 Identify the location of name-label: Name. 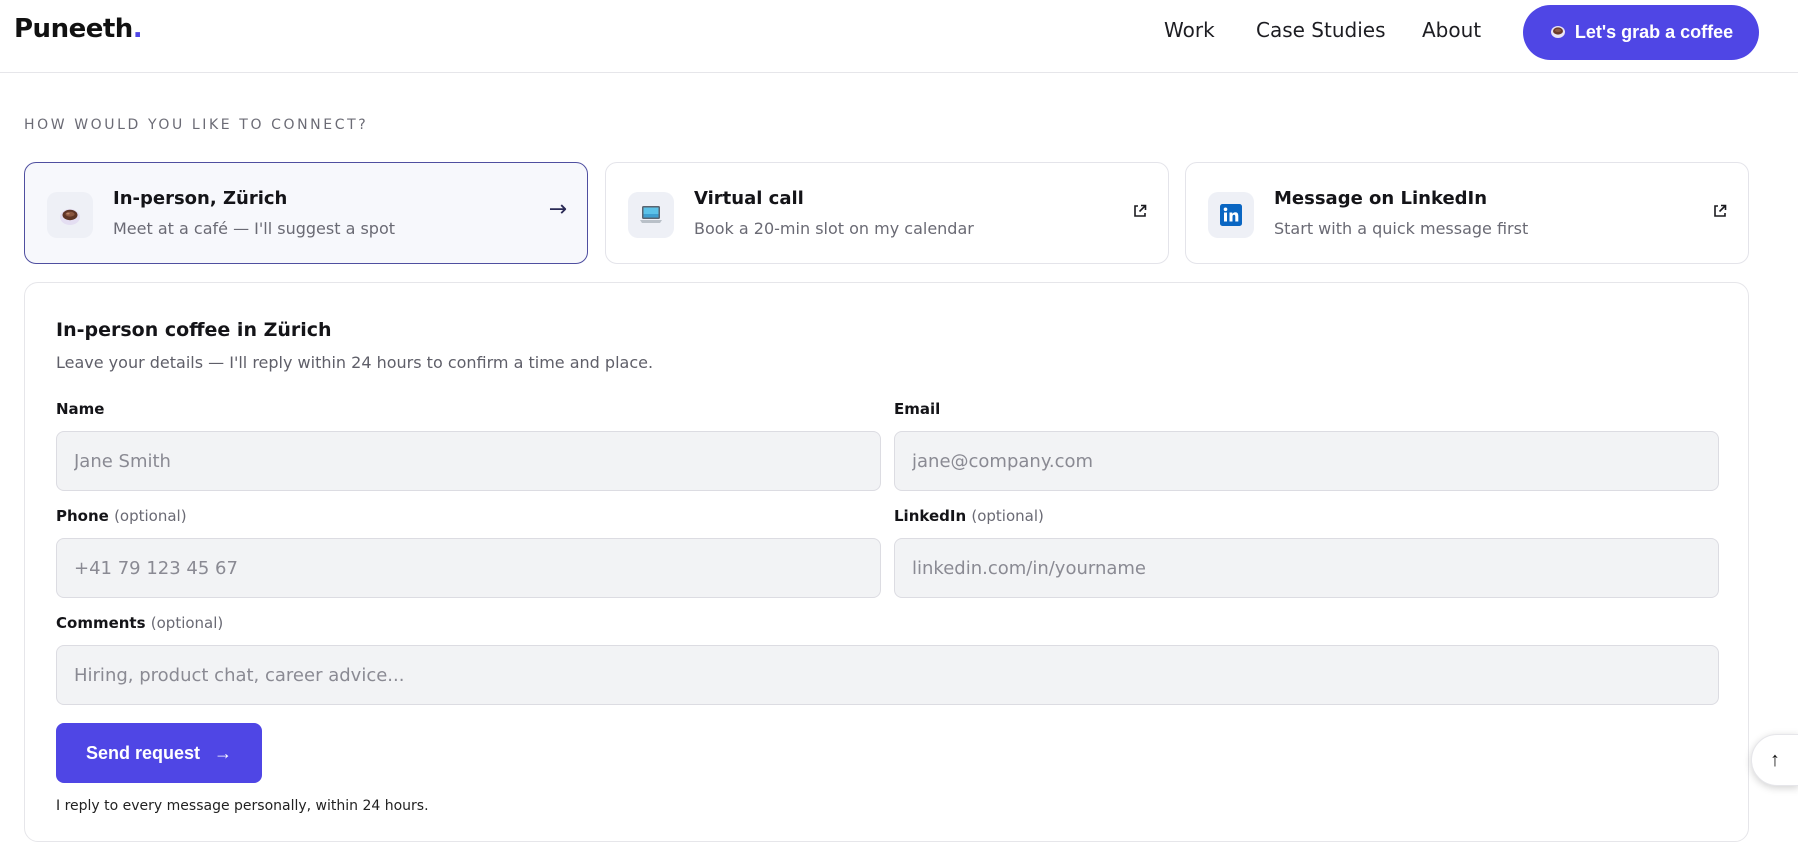
(80, 409).